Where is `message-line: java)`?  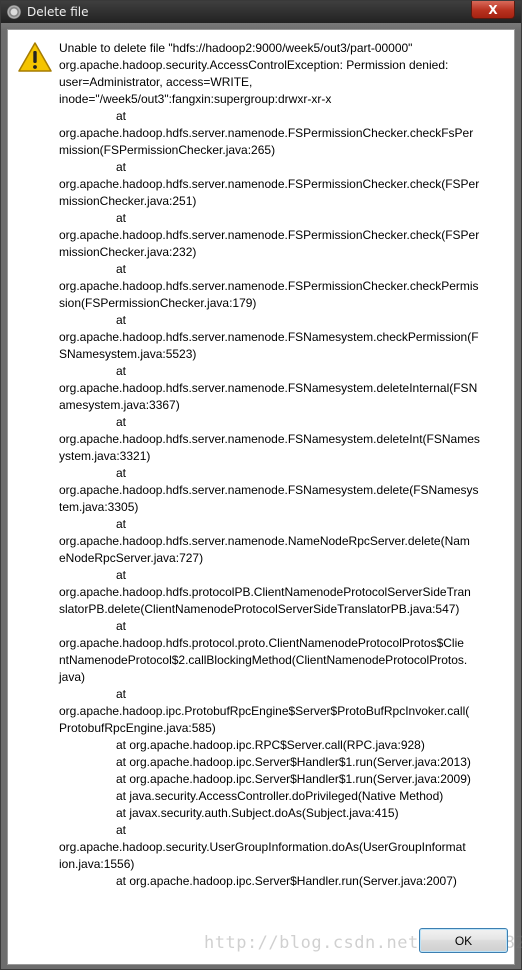
message-line: java) is located at coordinates (72, 677).